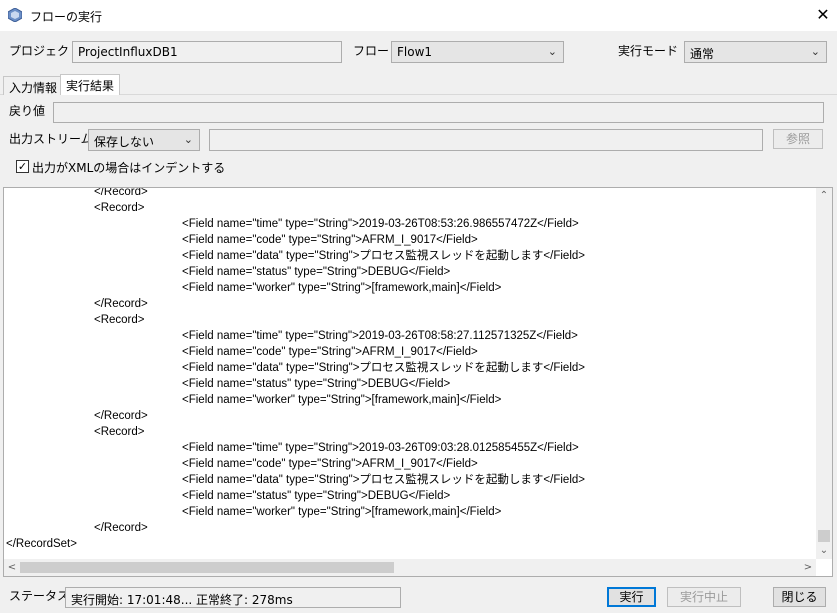 The height and width of the screenshot is (613, 837). I want to click on stop-button: 実行中止, so click(704, 597).